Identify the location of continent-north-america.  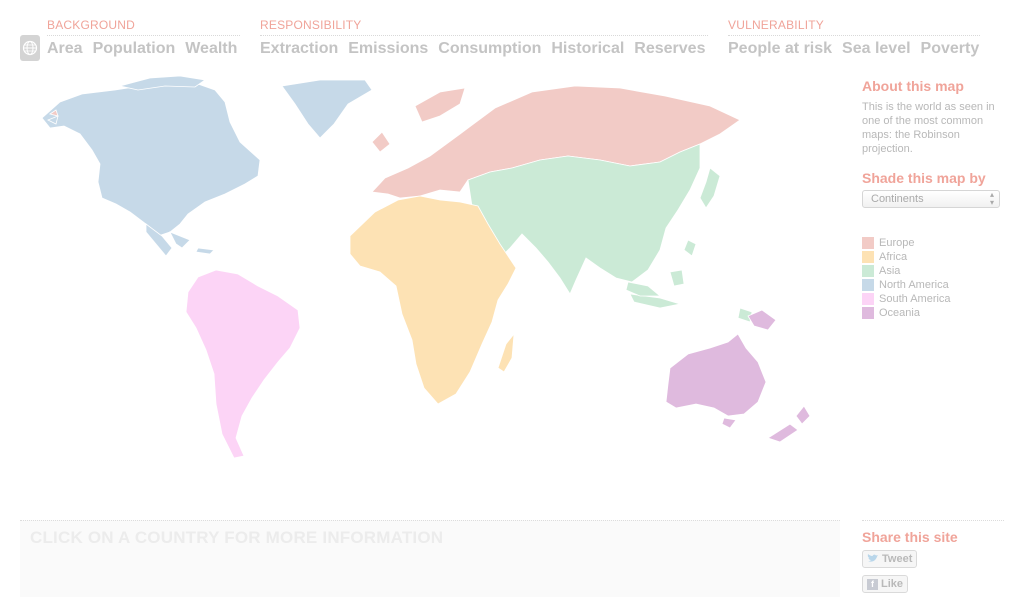
(207, 166).